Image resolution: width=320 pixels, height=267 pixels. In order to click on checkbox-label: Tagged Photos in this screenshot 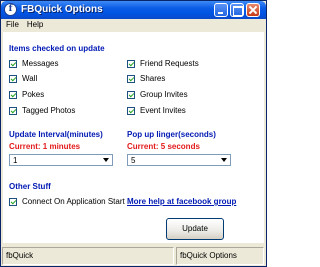, I will do `click(49, 110)`.